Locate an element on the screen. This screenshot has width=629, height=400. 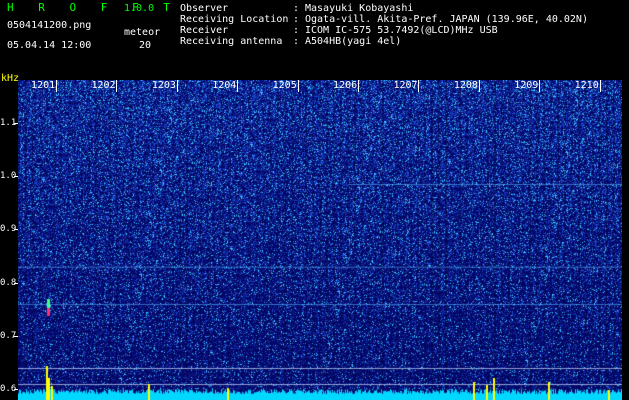
frequency-unit-label: kHz is located at coordinates (10, 78).